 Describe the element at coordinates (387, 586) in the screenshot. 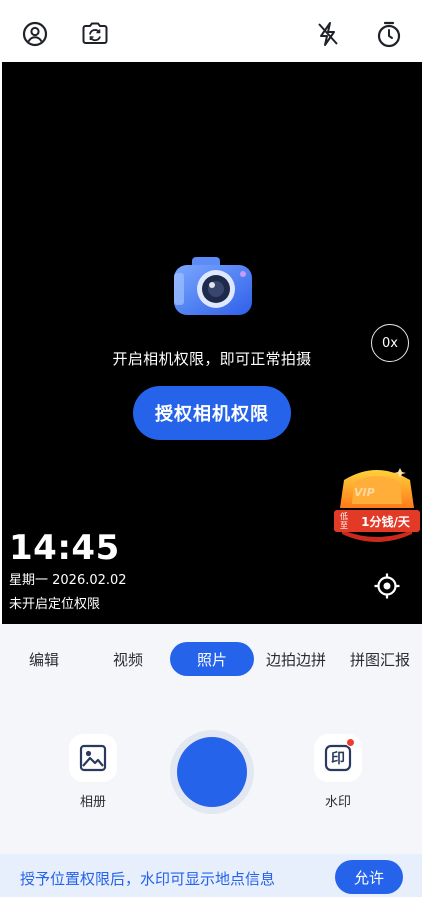

I see `locate-icon` at that location.